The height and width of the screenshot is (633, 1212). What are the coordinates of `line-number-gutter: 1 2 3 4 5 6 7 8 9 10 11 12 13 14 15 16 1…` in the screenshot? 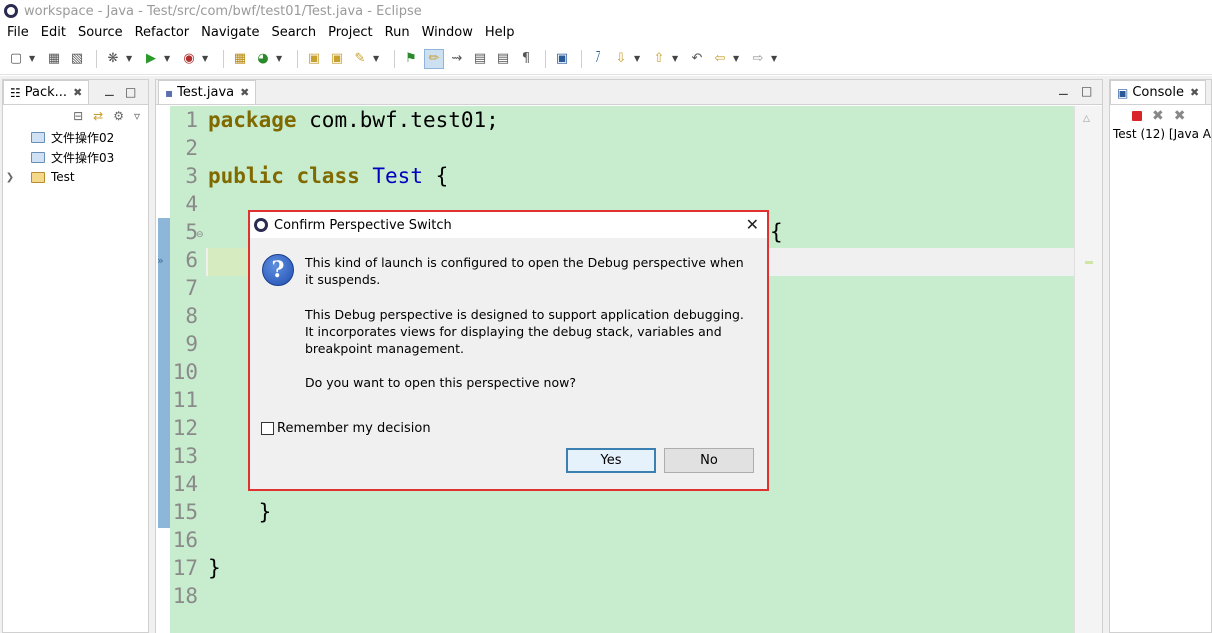 It's located at (188, 369).